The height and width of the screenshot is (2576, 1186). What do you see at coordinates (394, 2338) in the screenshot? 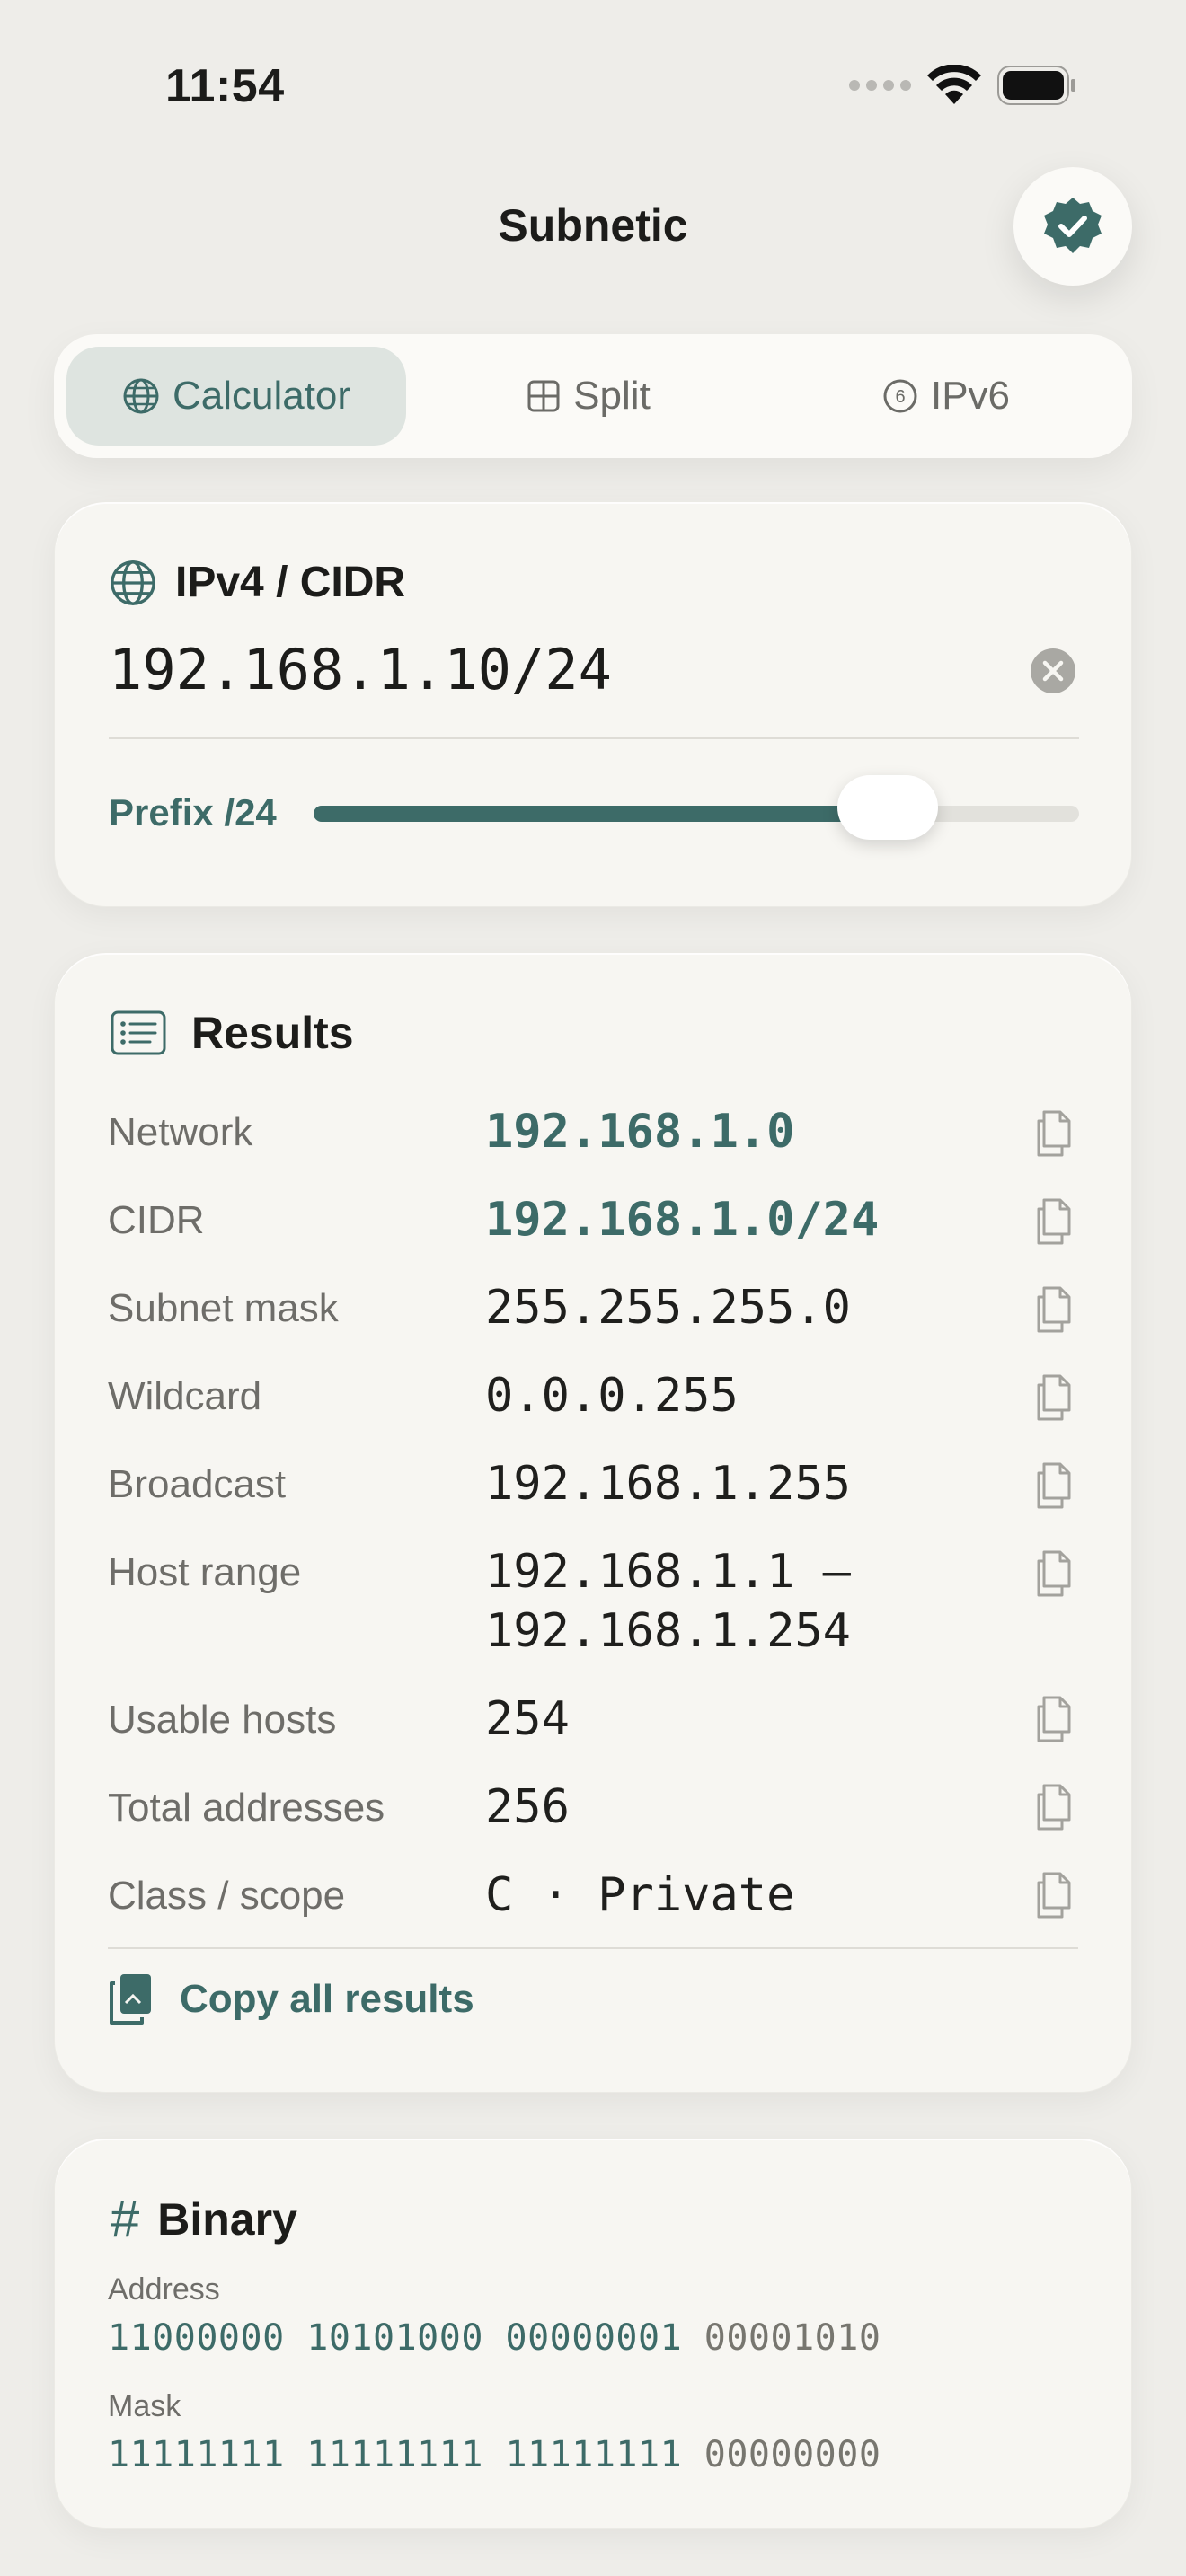
I see `address-octet-2: 10101000` at bounding box center [394, 2338].